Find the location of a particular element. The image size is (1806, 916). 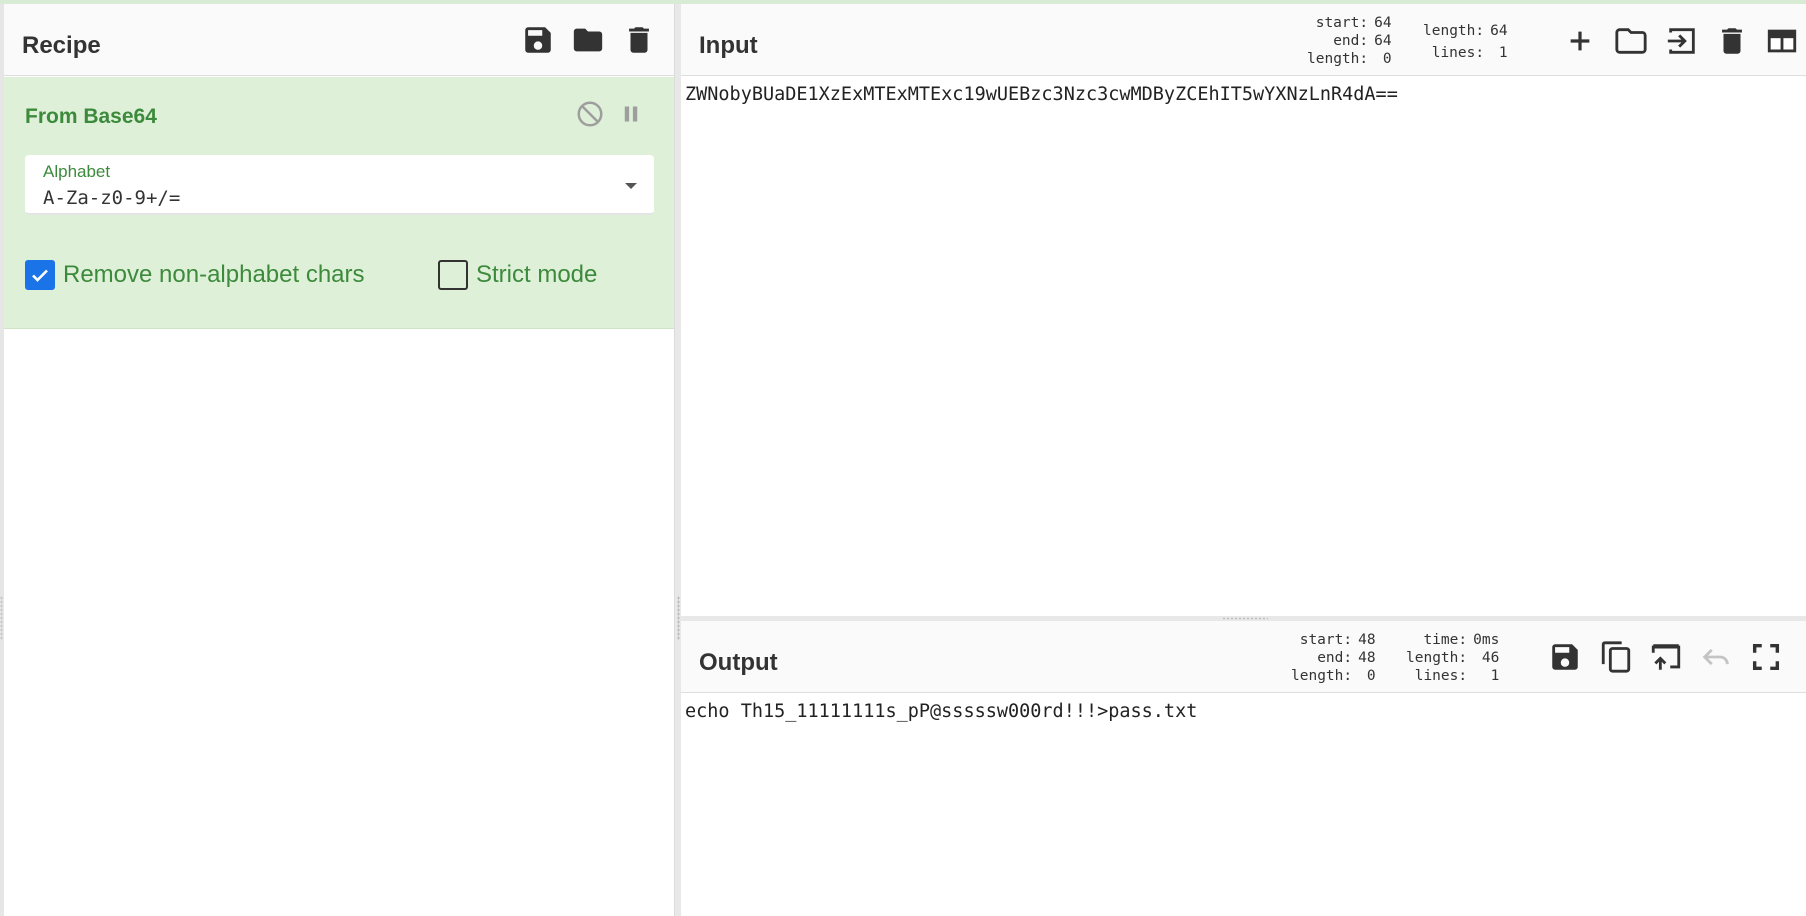

checkbox-unchecked-icon is located at coordinates (453, 275).